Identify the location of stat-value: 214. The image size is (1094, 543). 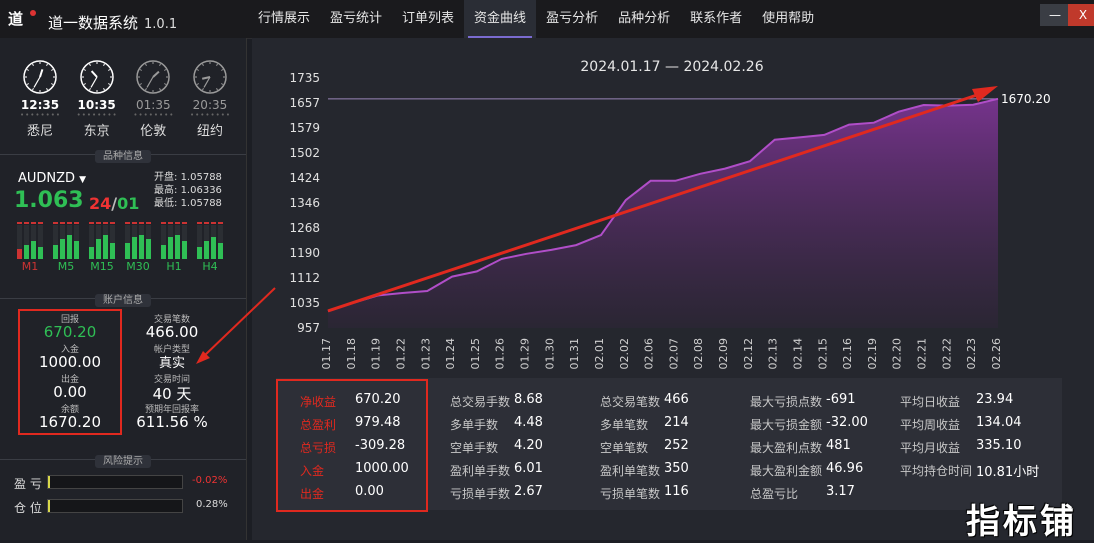
(676, 422).